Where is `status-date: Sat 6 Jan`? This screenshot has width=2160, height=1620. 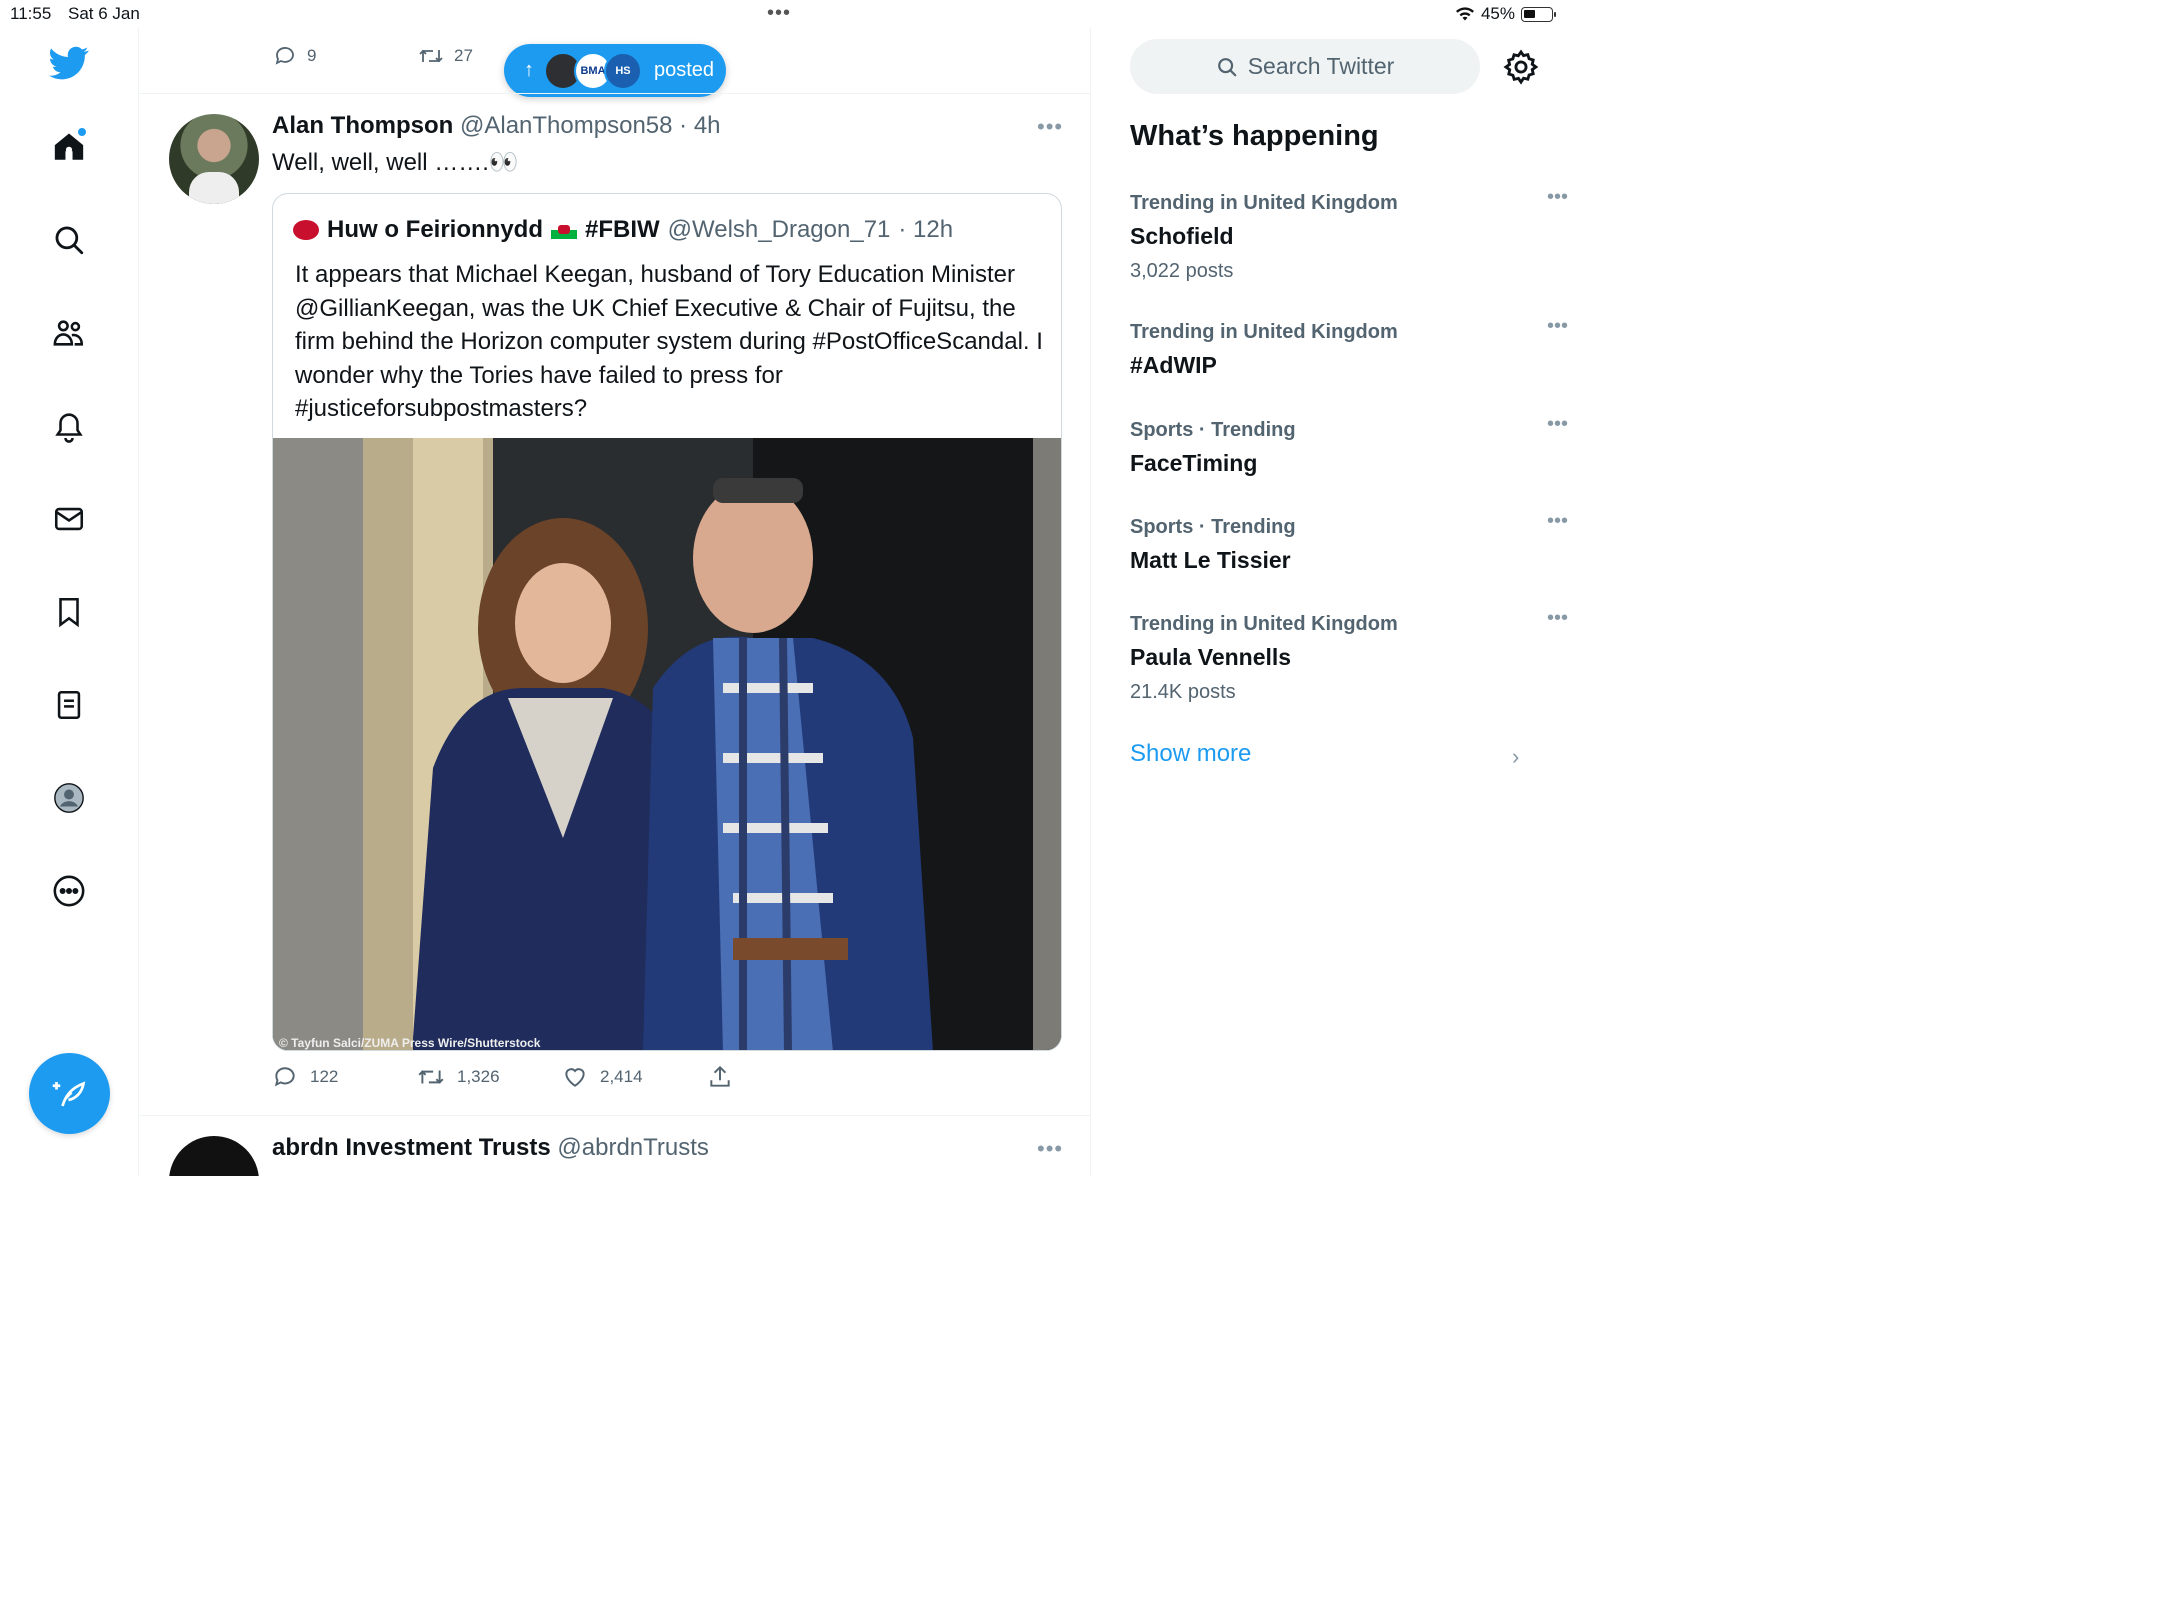
status-date: Sat 6 Jan is located at coordinates (104, 13).